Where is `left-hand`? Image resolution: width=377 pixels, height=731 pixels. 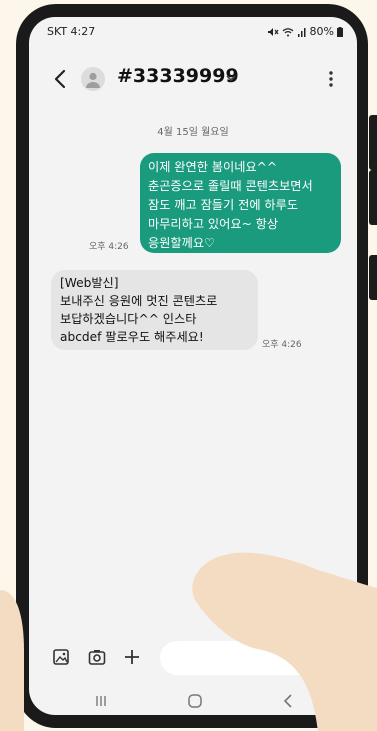 left-hand is located at coordinates (12, 660).